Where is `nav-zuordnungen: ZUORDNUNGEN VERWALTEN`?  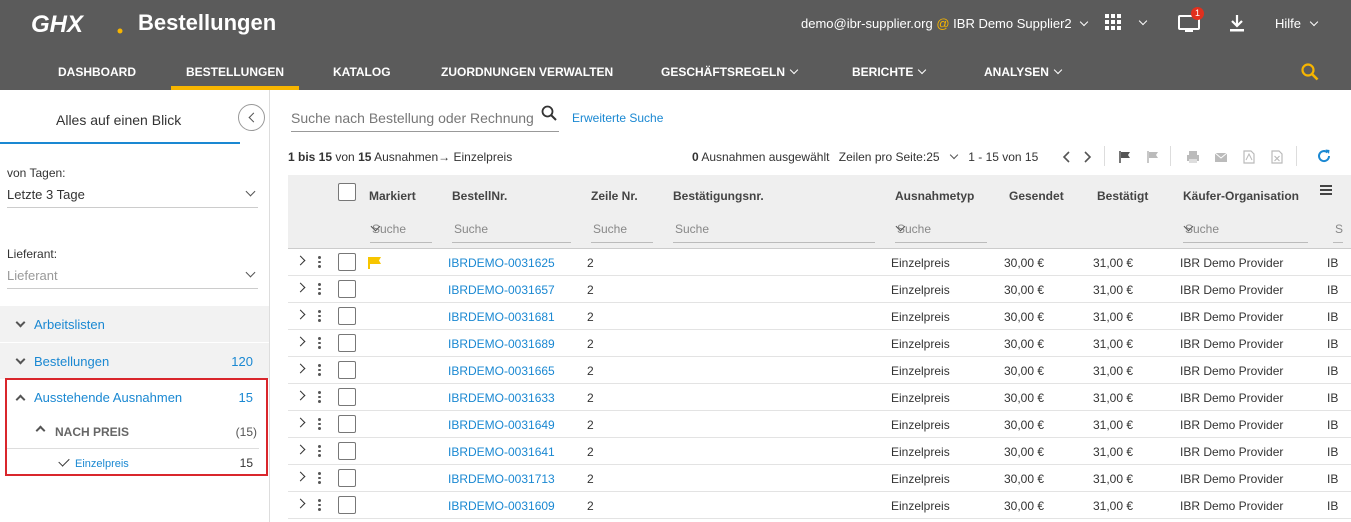
nav-zuordnungen: ZUORDNUNGEN VERWALTEN is located at coordinates (527, 72).